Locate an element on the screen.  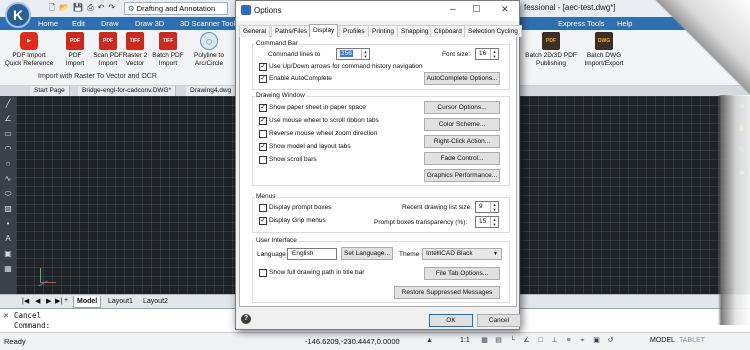
tab-layout1: Layout1 is located at coordinates (120, 301).